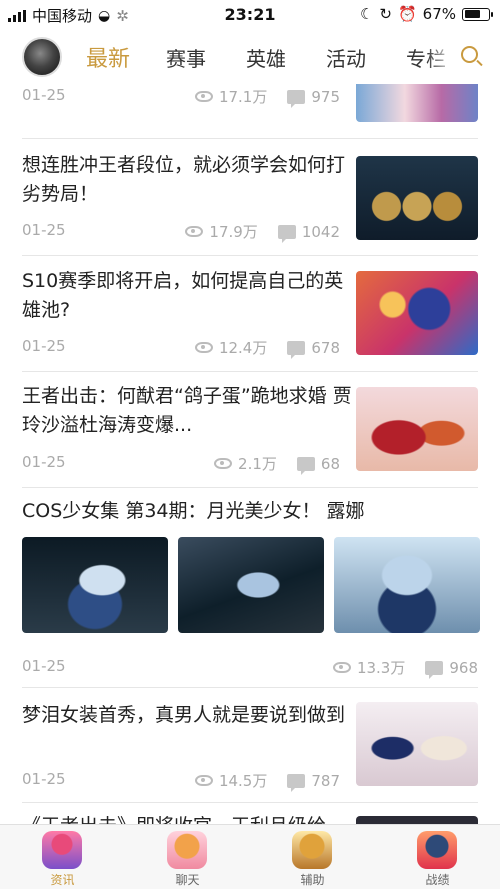 The width and height of the screenshot is (500, 889). What do you see at coordinates (320, 231) in the screenshot?
I see `comment-count: 1042` at bounding box center [320, 231].